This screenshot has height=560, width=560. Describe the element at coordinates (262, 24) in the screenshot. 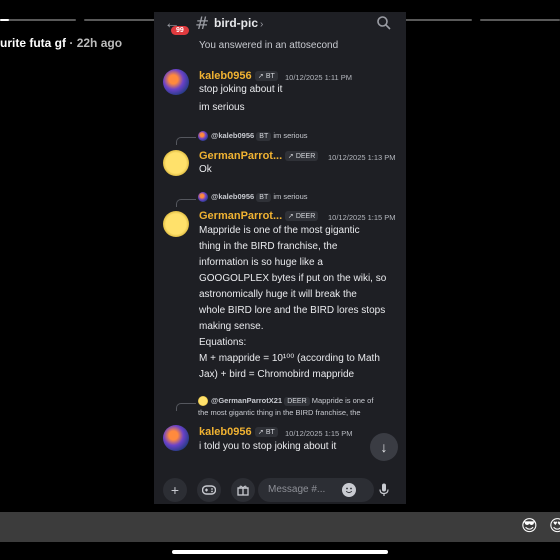

I see `chevron-right-icon: ›` at that location.